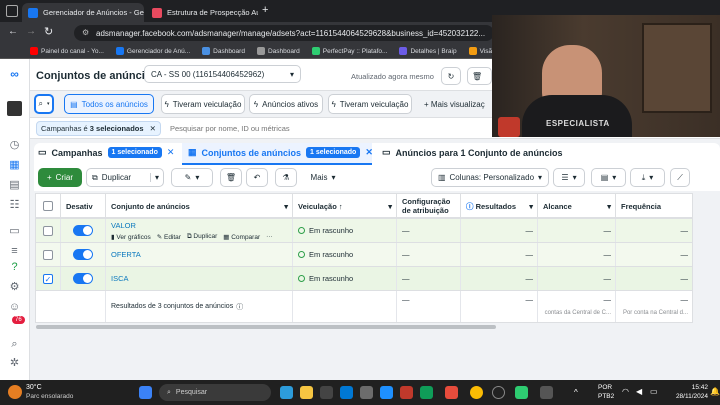 This screenshot has width=720, height=405. What do you see at coordinates (83, 206) in the screenshot?
I see `col-header-toggle: Desativ` at bounding box center [83, 206].